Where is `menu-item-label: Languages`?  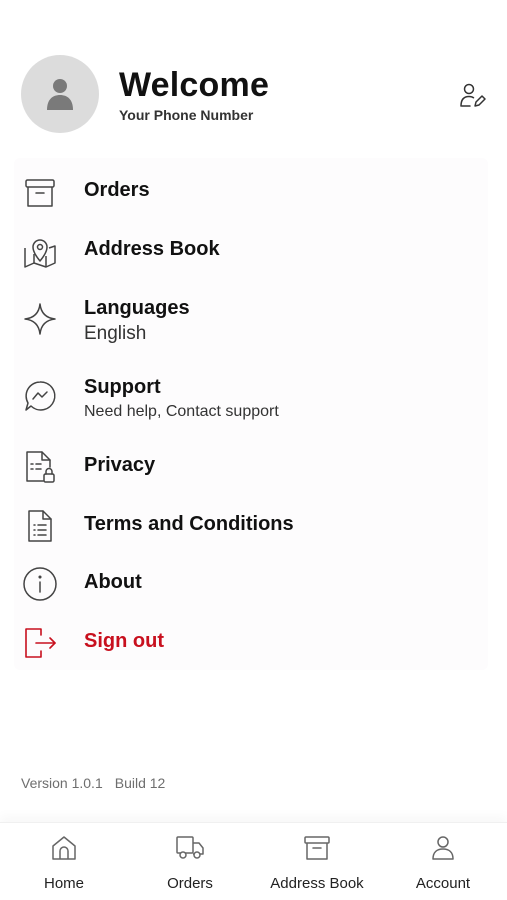 menu-item-label: Languages is located at coordinates (137, 308).